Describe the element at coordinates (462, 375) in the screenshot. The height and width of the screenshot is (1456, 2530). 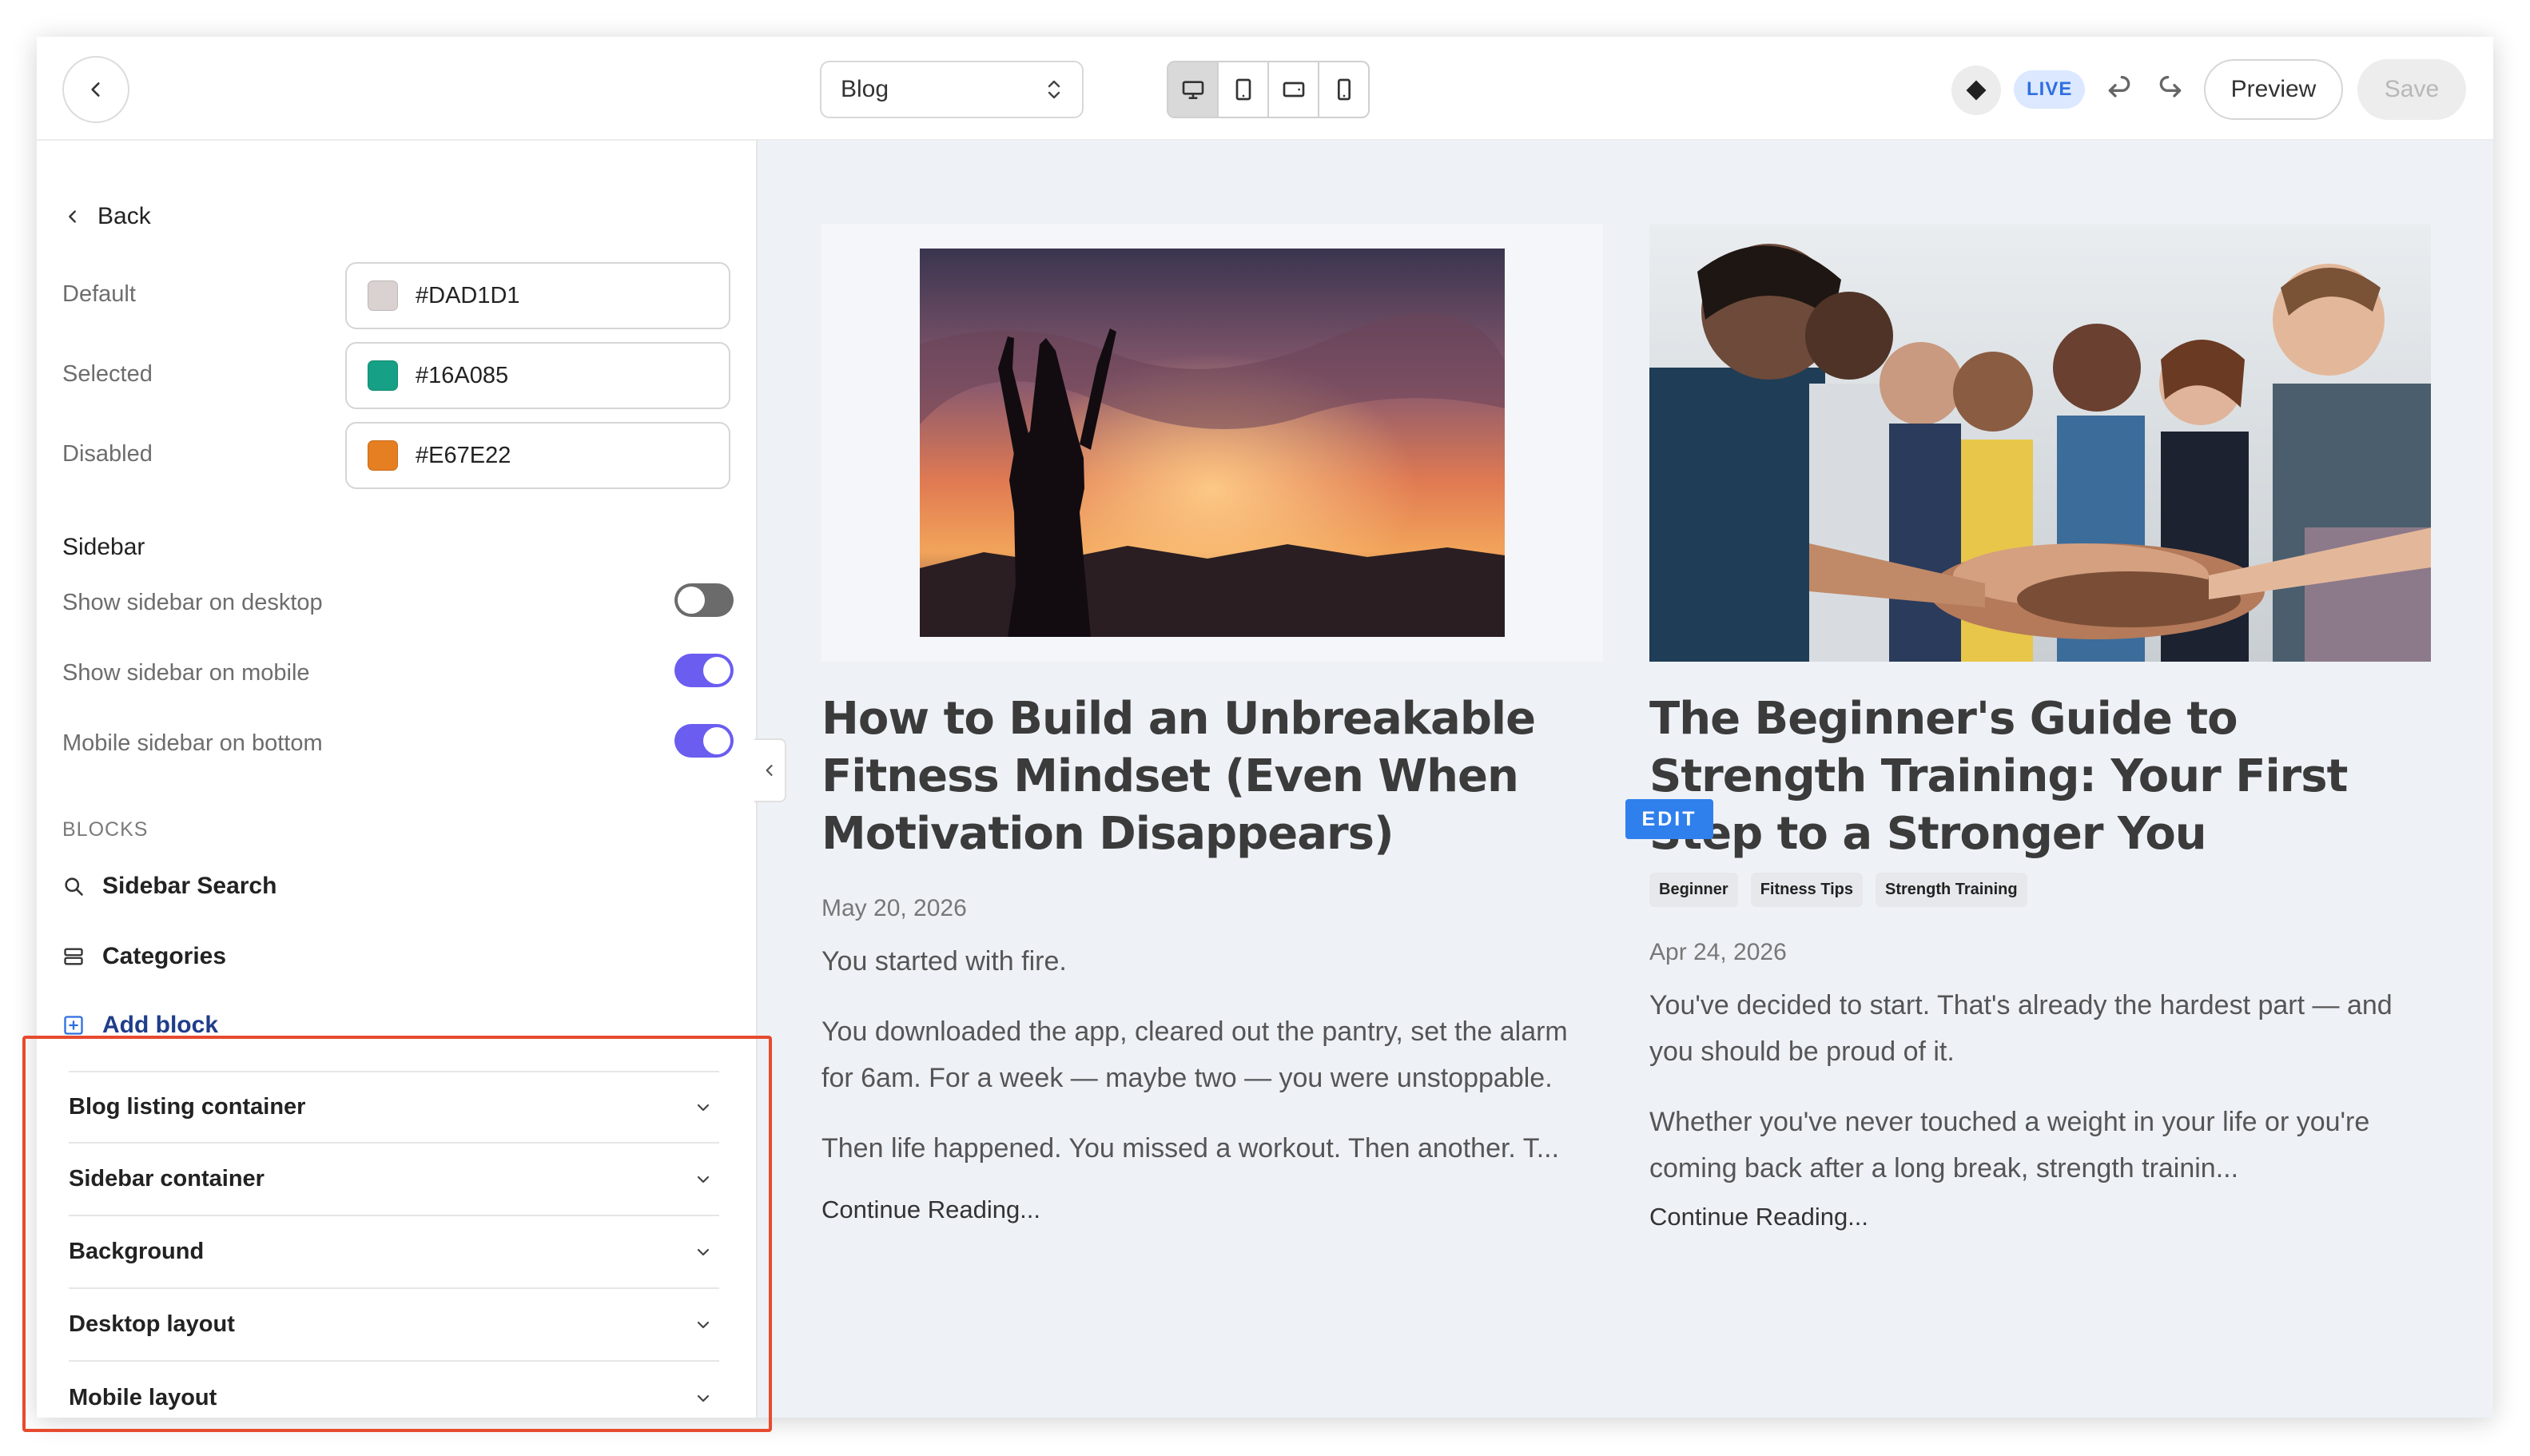
I see `color-value: #16A085` at that location.